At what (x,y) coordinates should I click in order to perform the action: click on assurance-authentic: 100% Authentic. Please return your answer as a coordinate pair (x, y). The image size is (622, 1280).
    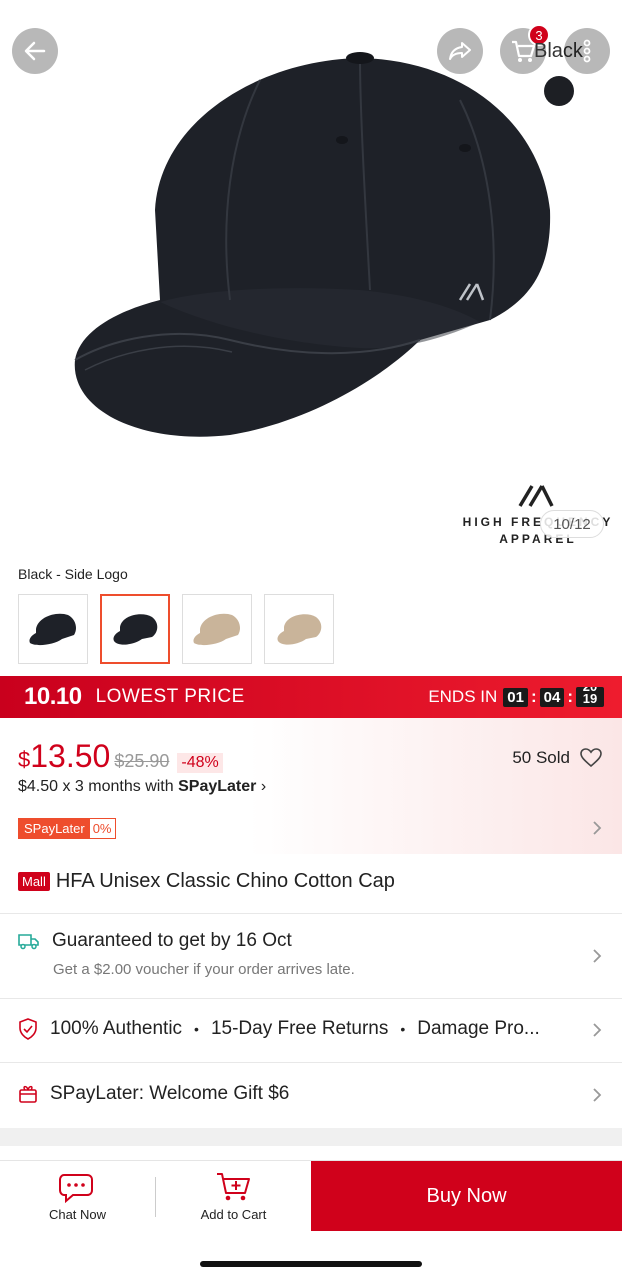
    Looking at the image, I should click on (116, 1028).